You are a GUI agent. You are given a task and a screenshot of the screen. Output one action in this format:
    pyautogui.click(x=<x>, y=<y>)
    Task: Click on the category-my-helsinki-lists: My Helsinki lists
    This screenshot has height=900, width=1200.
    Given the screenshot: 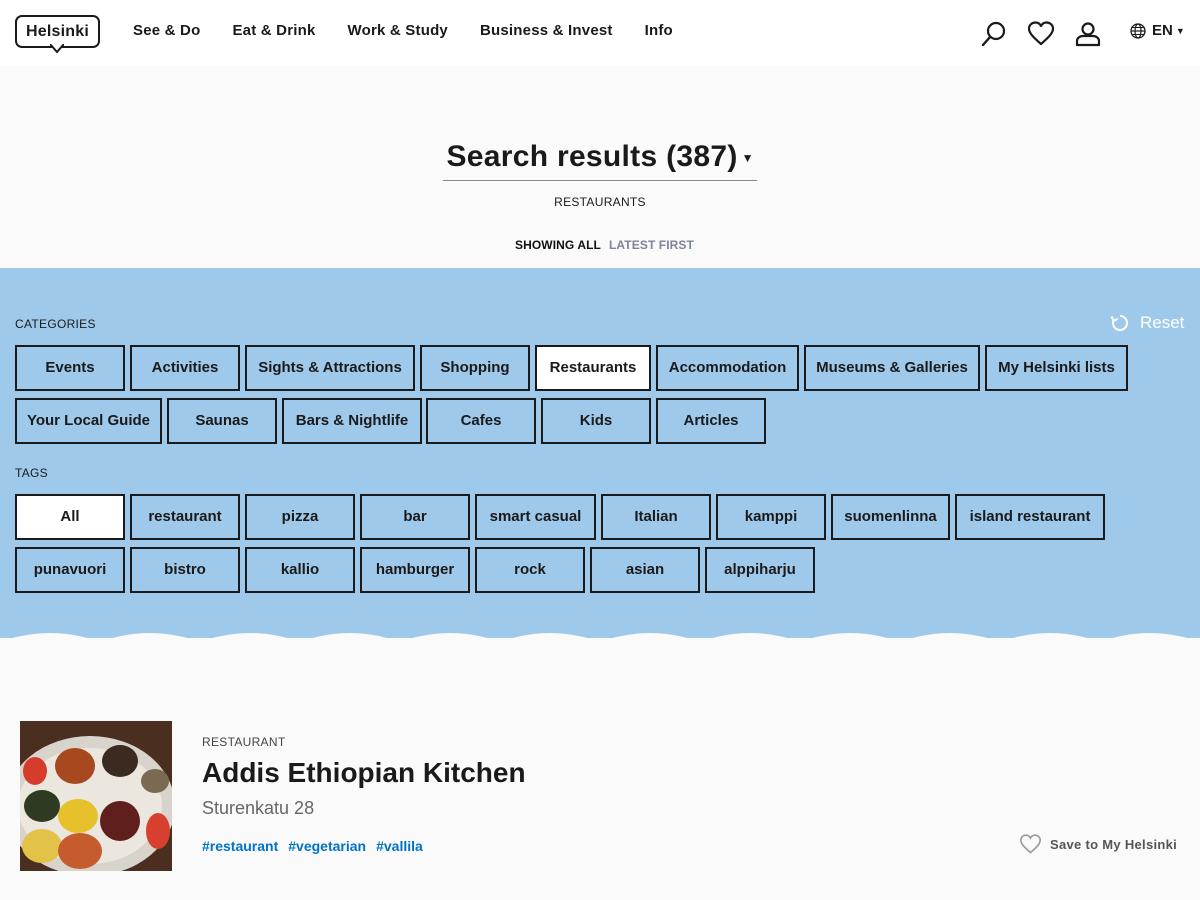 What is the action you would take?
    pyautogui.click(x=1056, y=368)
    